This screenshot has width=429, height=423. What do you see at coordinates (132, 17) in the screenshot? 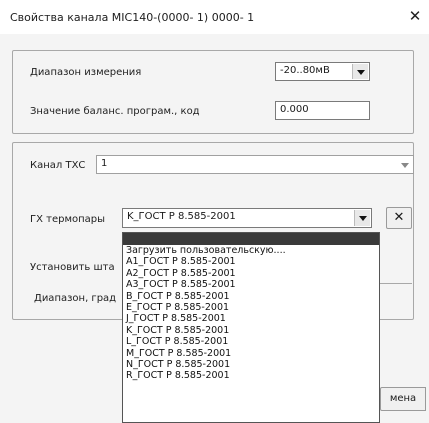
I see `window-title: Свойства канала MIC140-(0000- 1) 0000- 1` at bounding box center [132, 17].